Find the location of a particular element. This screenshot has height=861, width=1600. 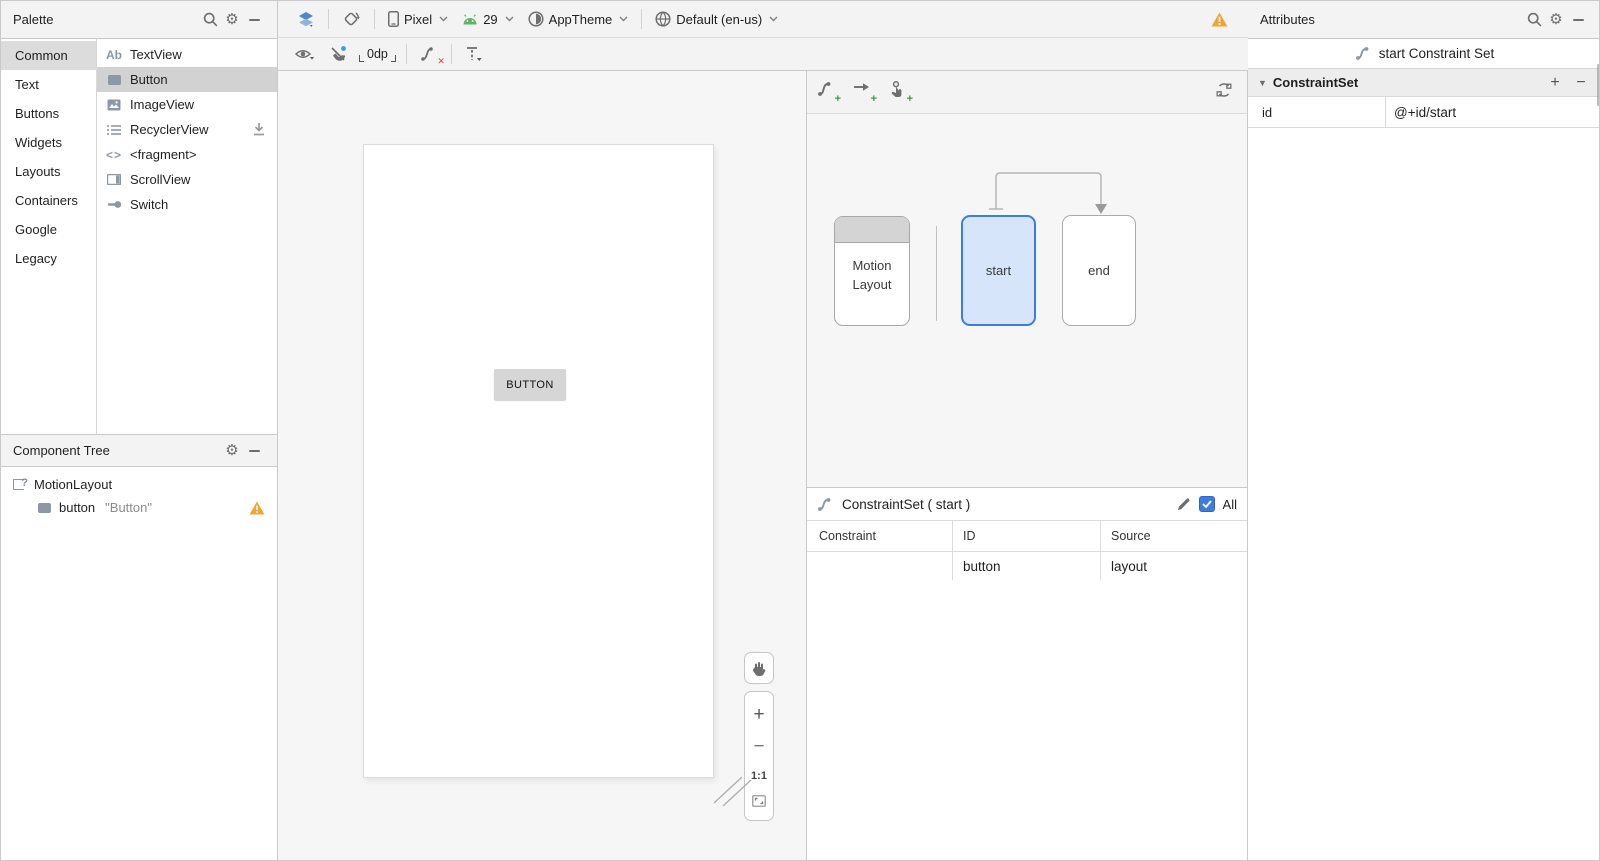

palette-item-switch: Switch is located at coordinates (187, 204).